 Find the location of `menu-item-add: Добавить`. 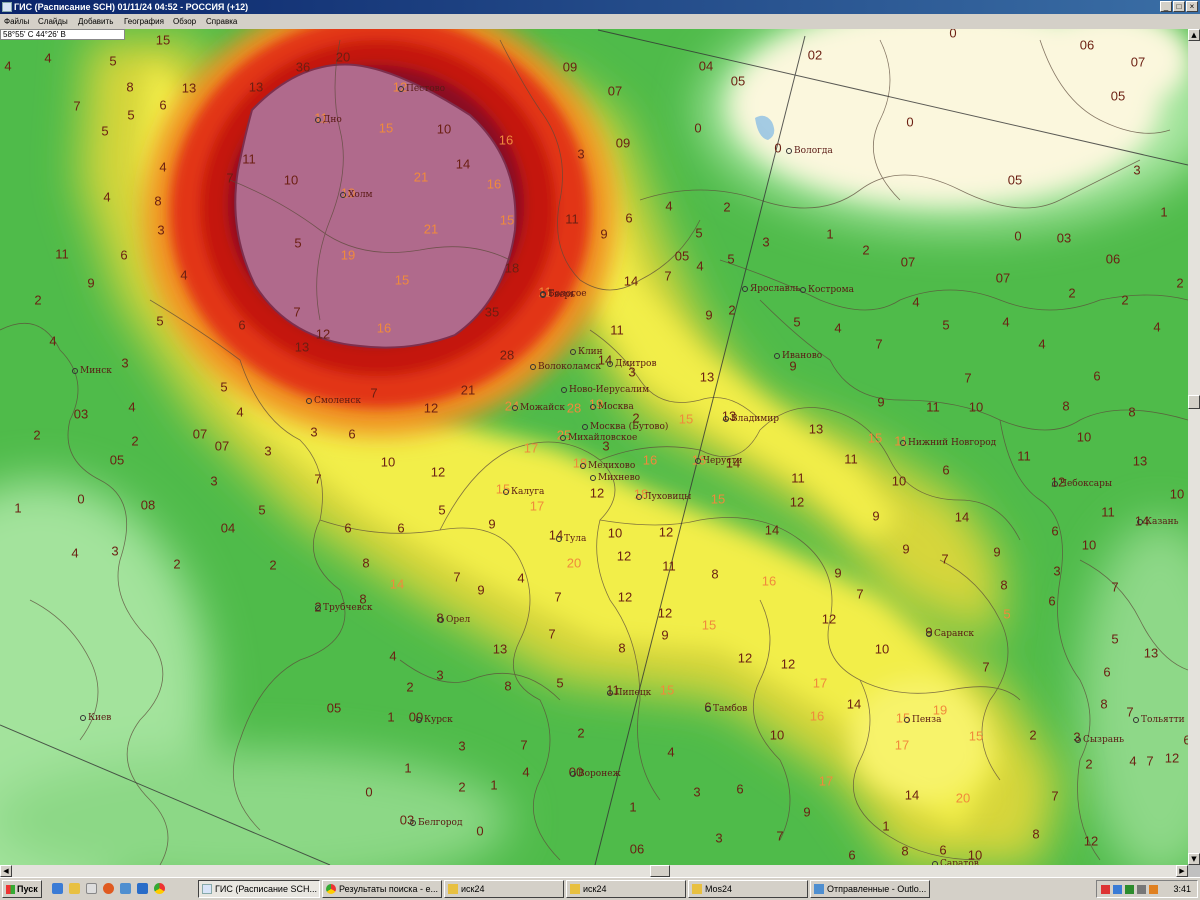

menu-item-add: Добавить is located at coordinates (95, 21).